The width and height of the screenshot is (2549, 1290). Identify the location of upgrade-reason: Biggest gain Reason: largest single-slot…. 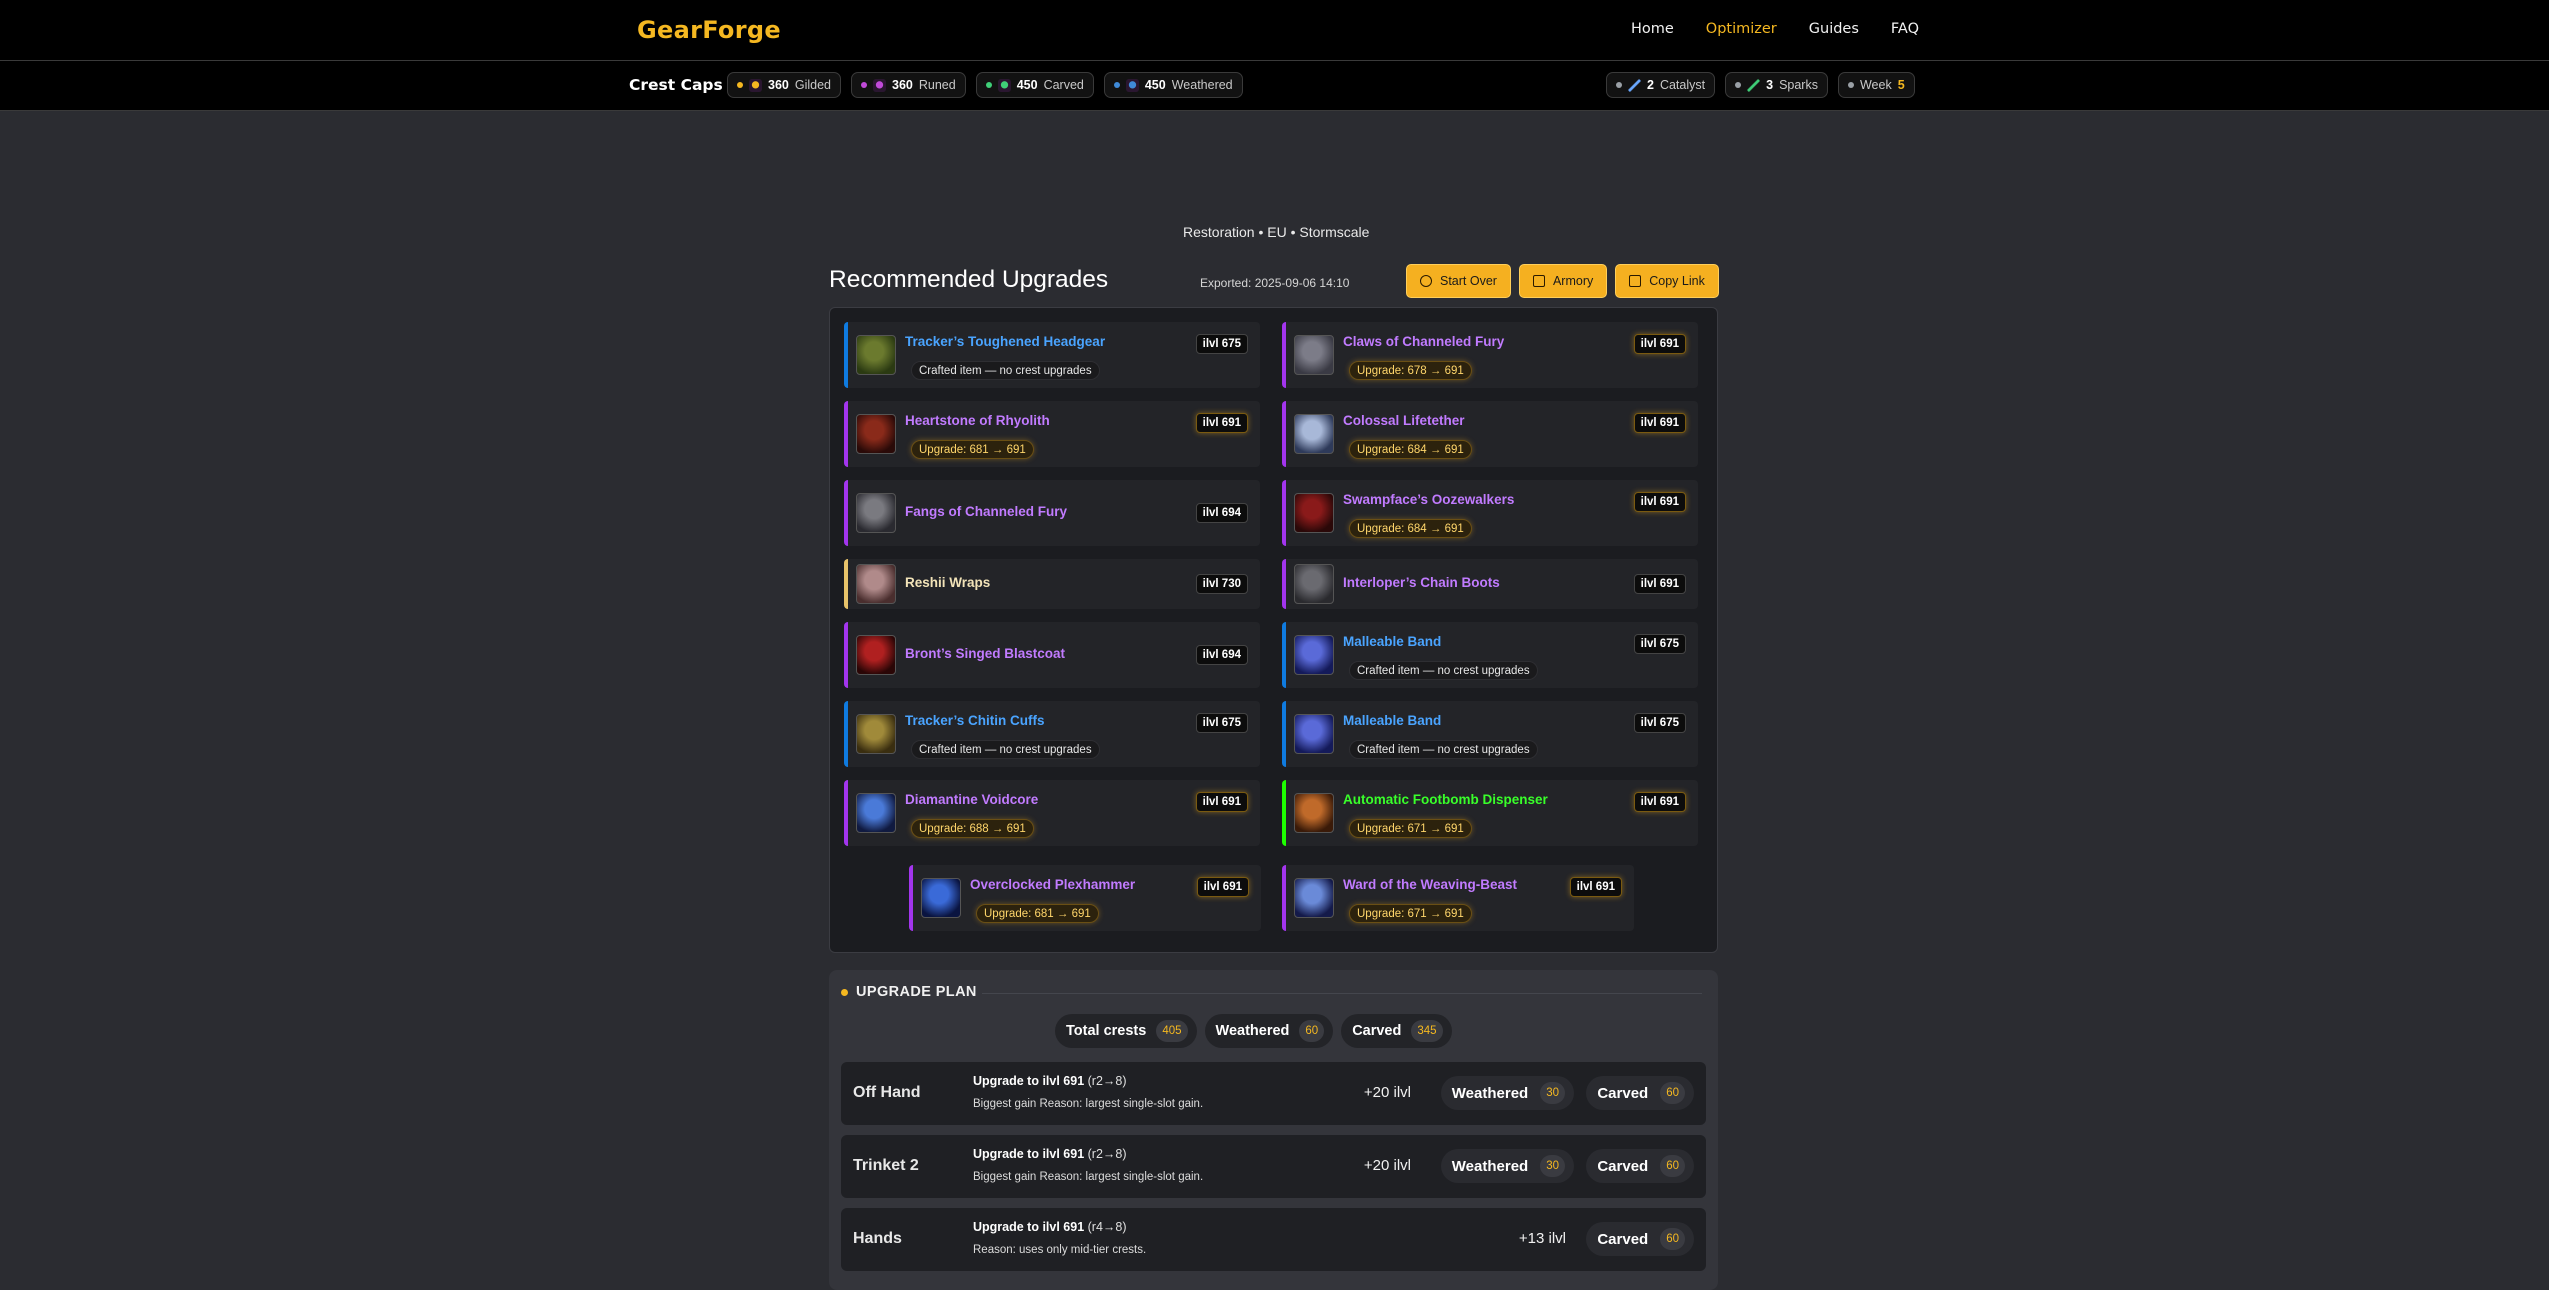
(1088, 1104).